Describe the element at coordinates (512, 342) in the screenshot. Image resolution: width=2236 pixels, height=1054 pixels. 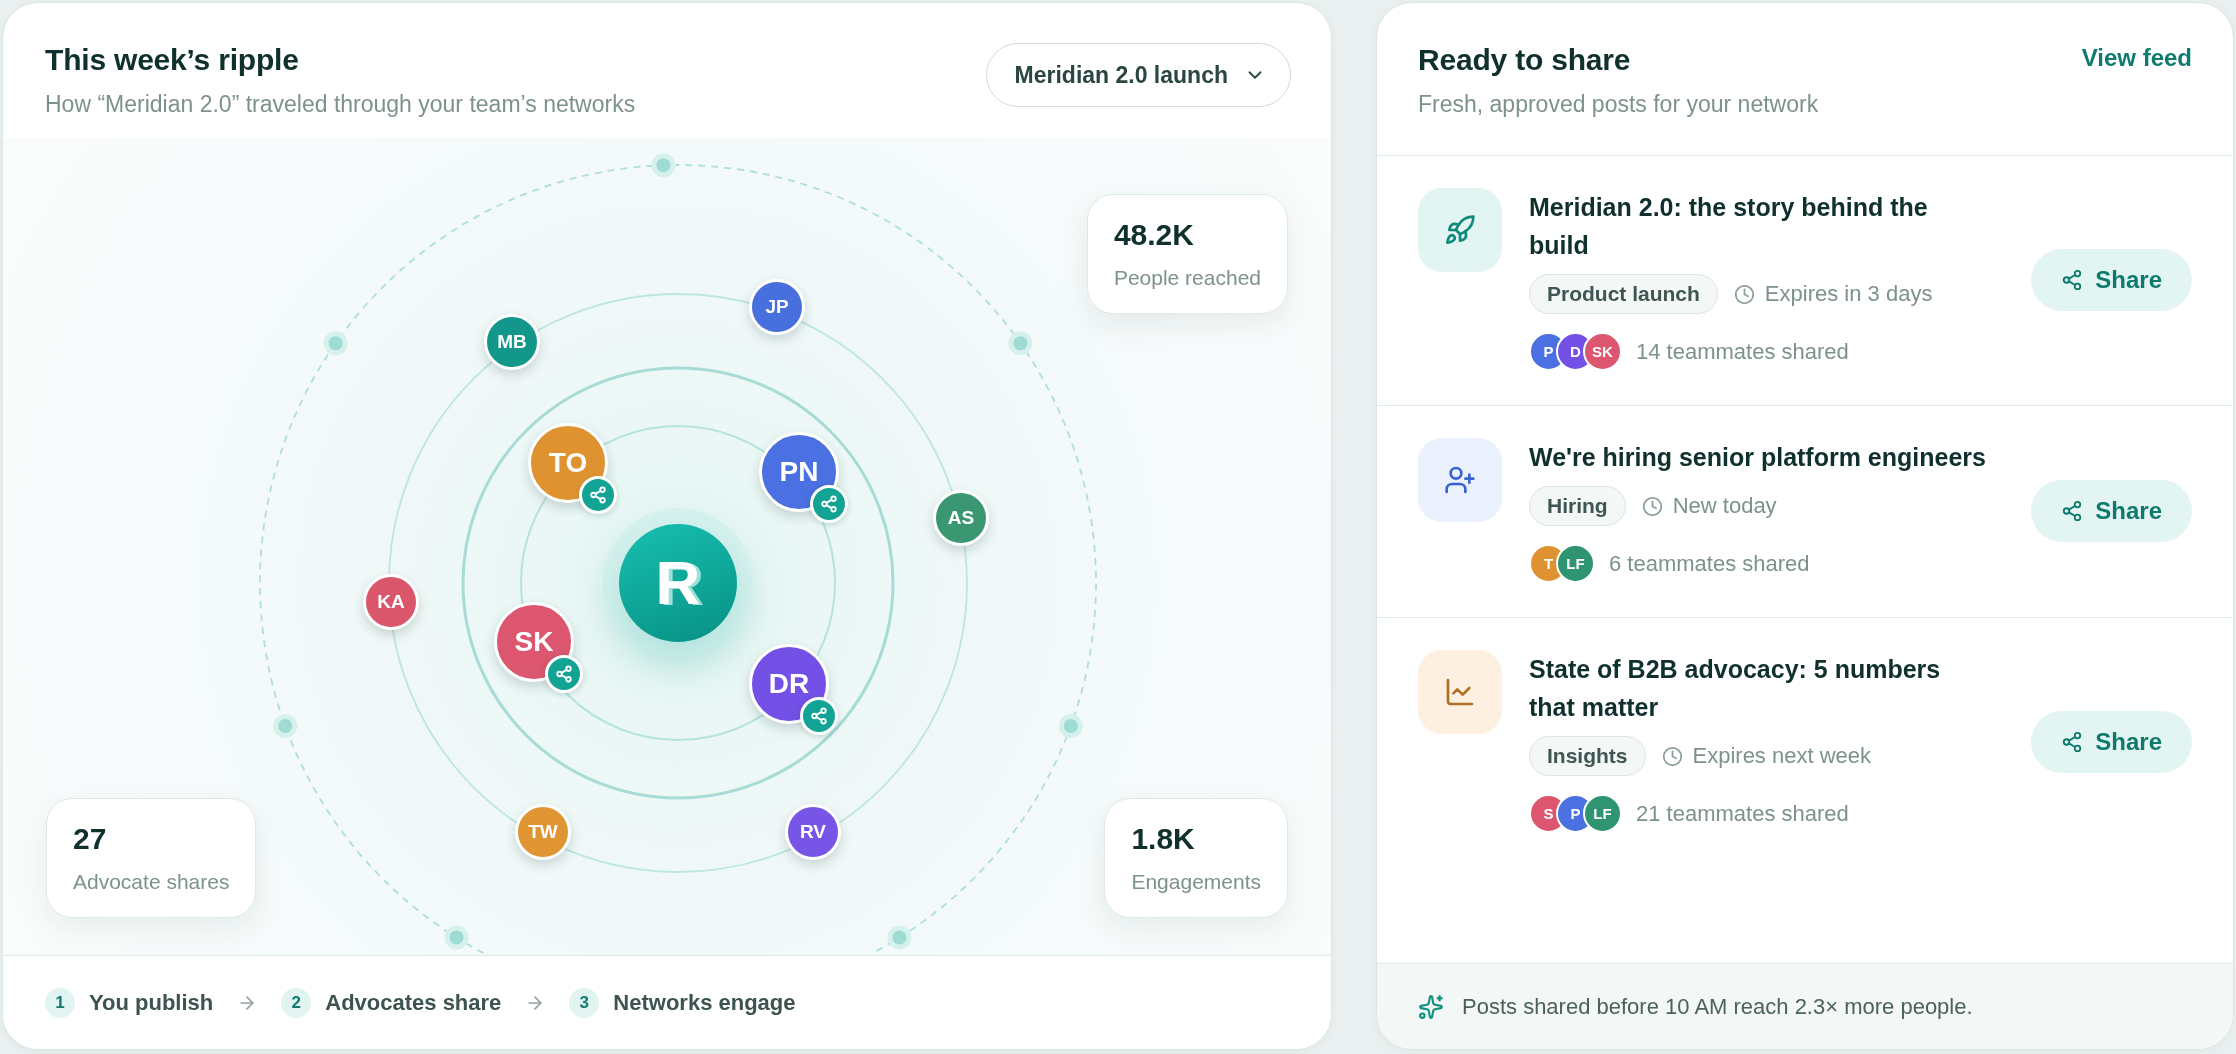
I see `avatar: MB` at that location.